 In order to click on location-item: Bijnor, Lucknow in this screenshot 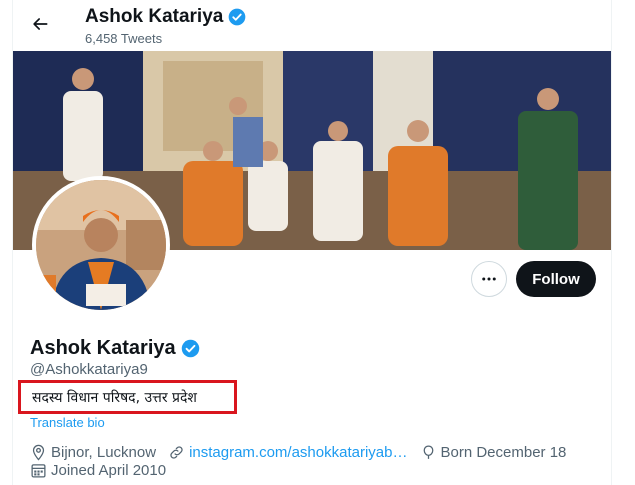, I will do `click(93, 452)`.